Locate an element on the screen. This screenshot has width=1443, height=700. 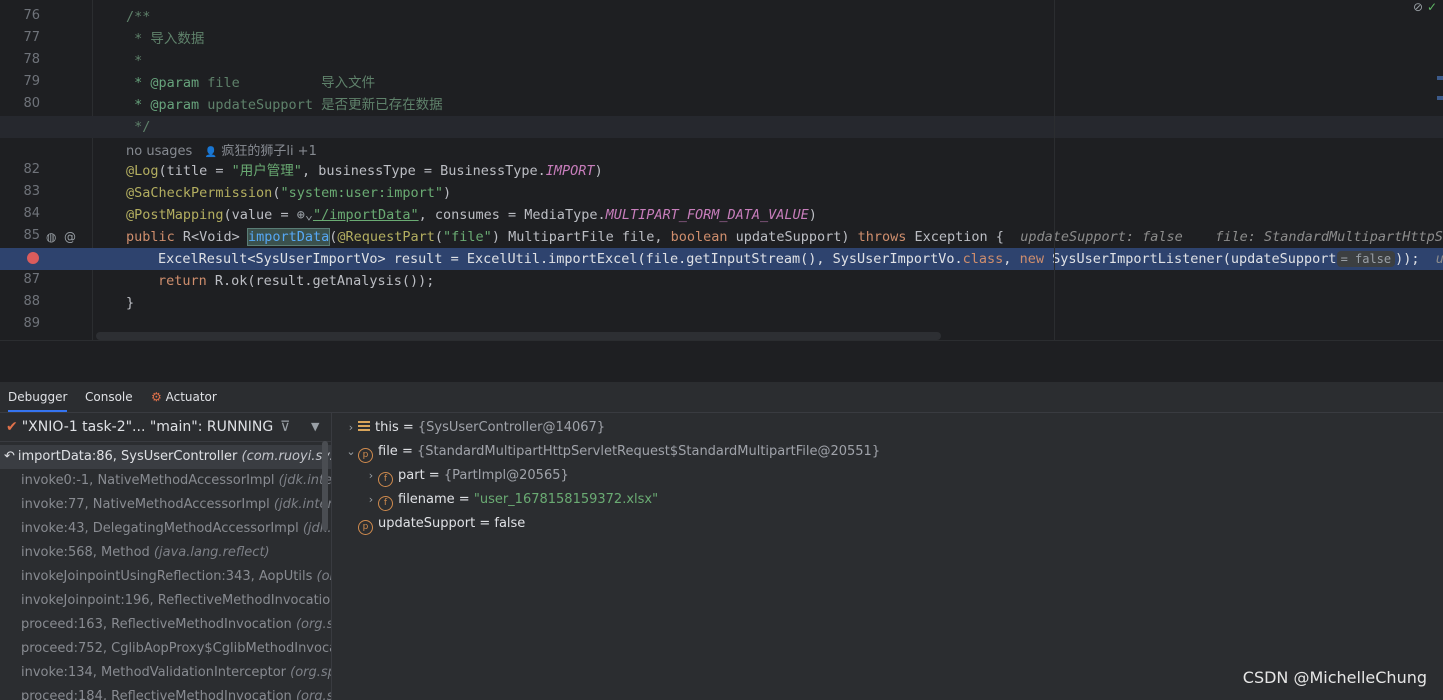
code-line: /** is located at coordinates (138, 17).